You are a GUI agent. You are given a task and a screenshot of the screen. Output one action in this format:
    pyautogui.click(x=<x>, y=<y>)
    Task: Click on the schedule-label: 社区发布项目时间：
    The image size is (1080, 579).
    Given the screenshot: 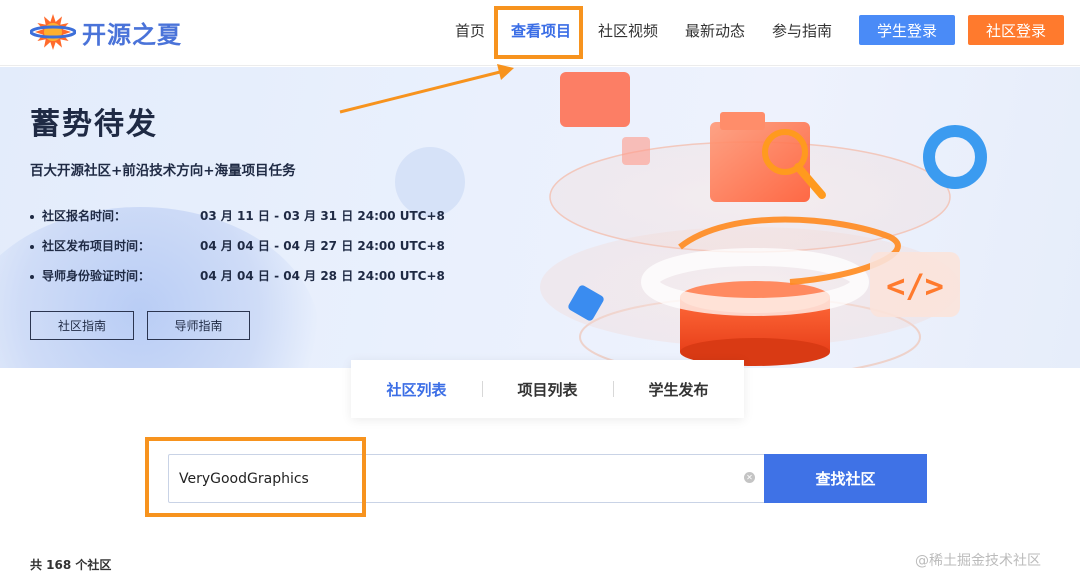 What is the action you would take?
    pyautogui.click(x=96, y=246)
    